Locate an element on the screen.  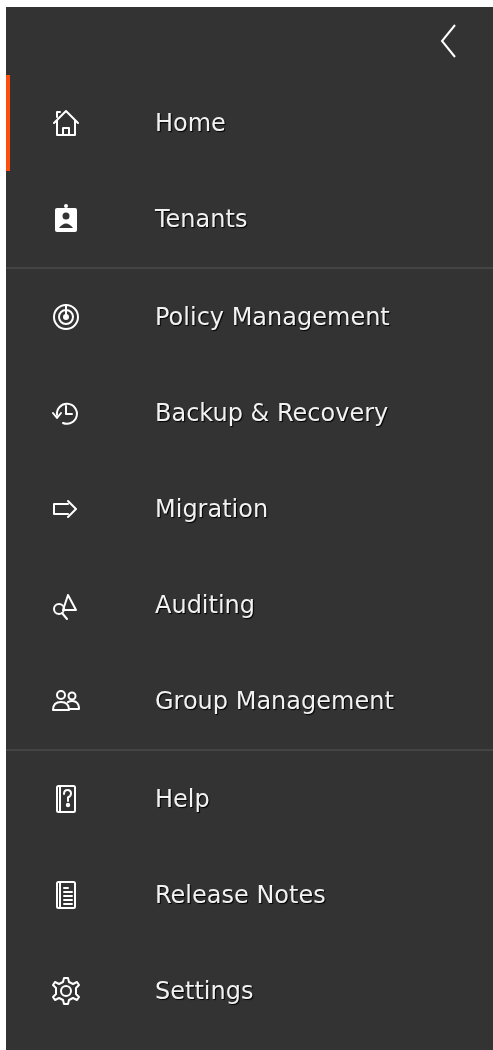
sidebar-item: Auditing is located at coordinates (249, 605).